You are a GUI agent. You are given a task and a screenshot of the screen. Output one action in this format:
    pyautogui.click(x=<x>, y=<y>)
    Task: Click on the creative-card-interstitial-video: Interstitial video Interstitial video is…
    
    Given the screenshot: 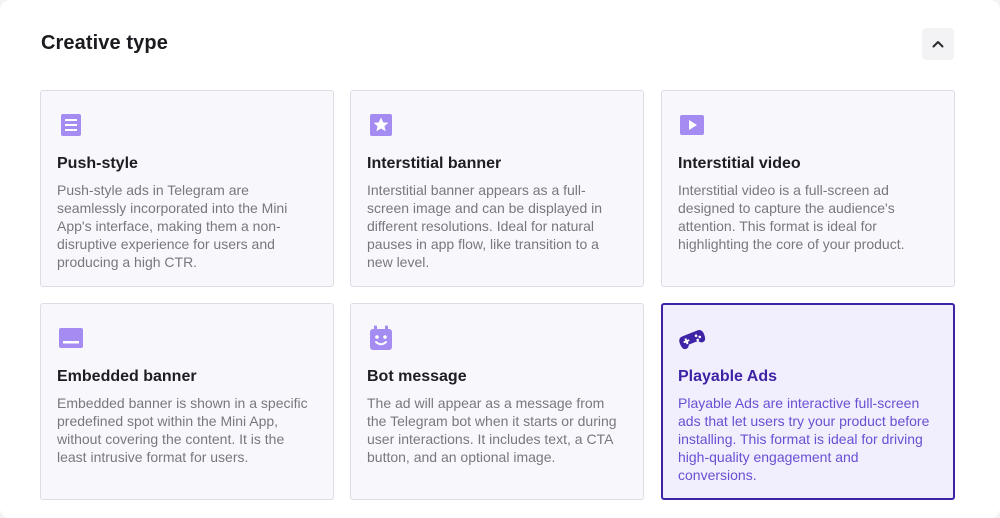 What is the action you would take?
    pyautogui.click(x=808, y=188)
    